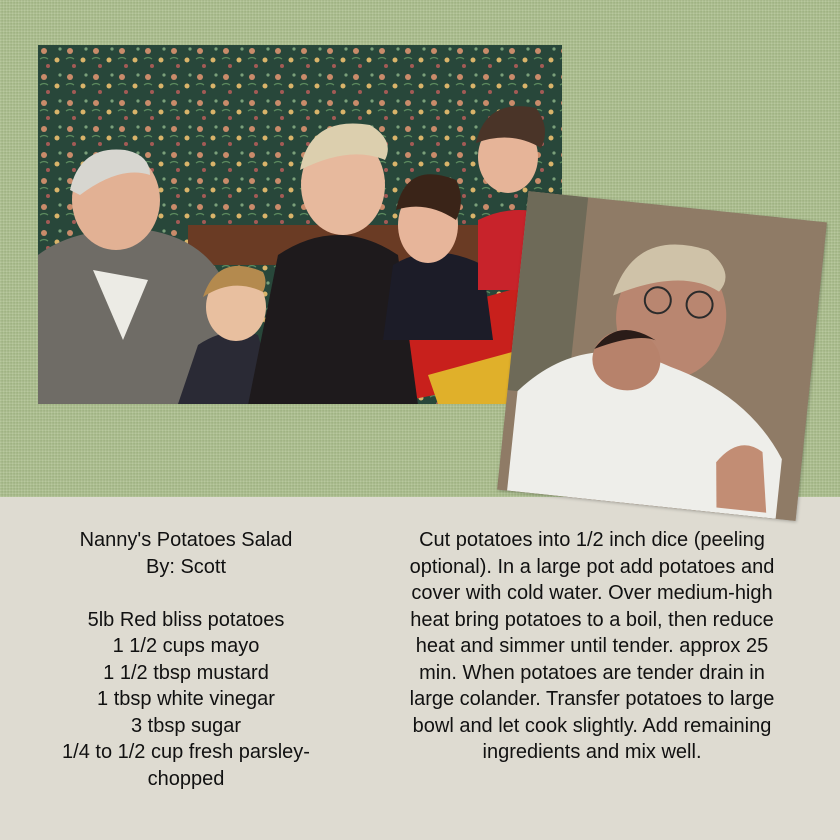 The image size is (840, 840). I want to click on directions-line: heat and simmer until tender. approx 25, so click(592, 646).